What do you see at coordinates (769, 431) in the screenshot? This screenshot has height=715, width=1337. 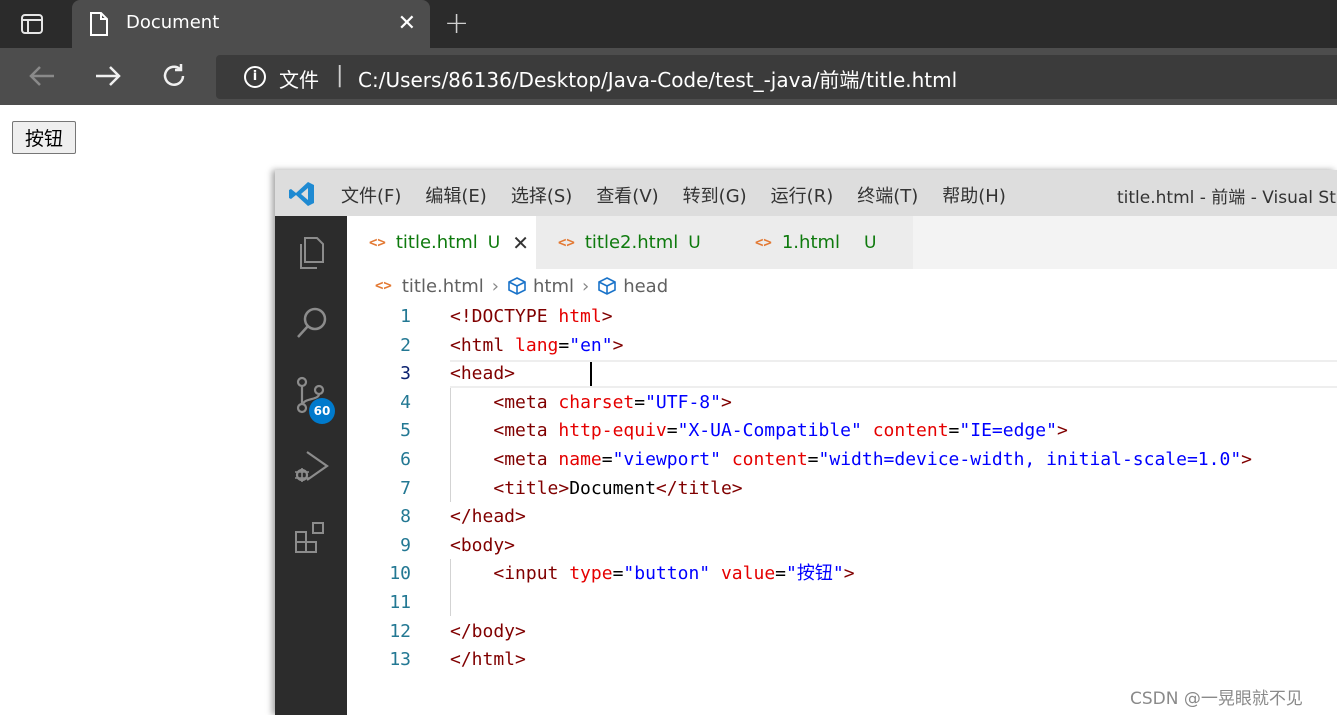 I see `code-token: "X-UA-Compatible"` at bounding box center [769, 431].